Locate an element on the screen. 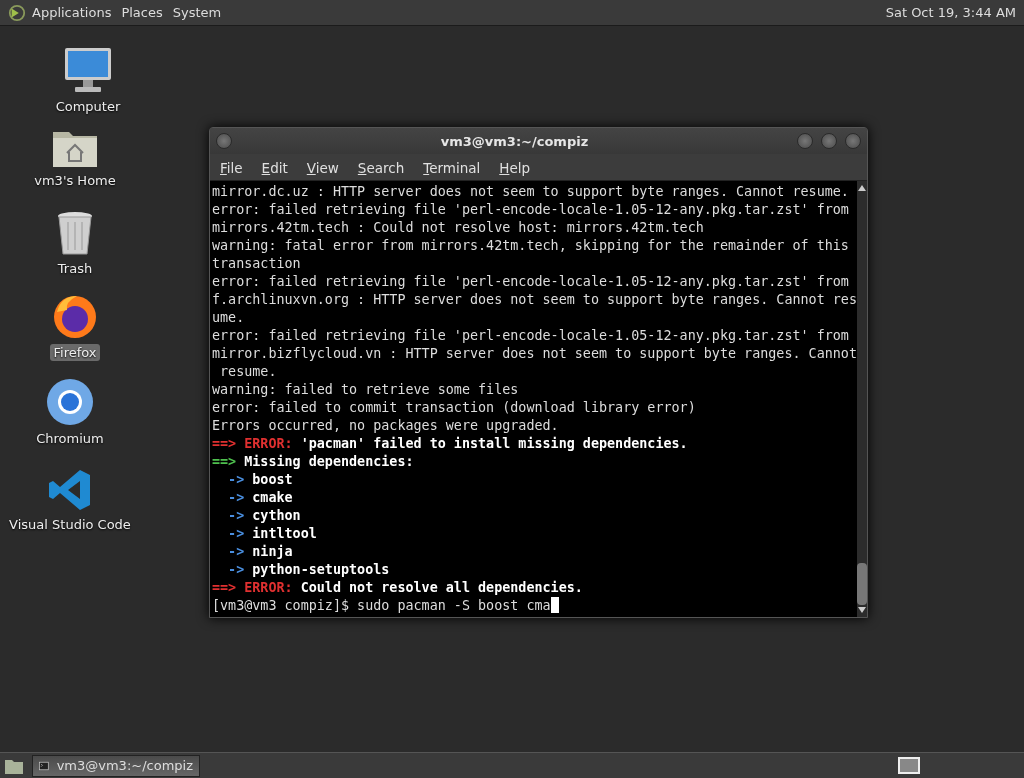 This screenshot has height=778, width=1024. terminal-line: ==> Missing dependencies: is located at coordinates (313, 462).